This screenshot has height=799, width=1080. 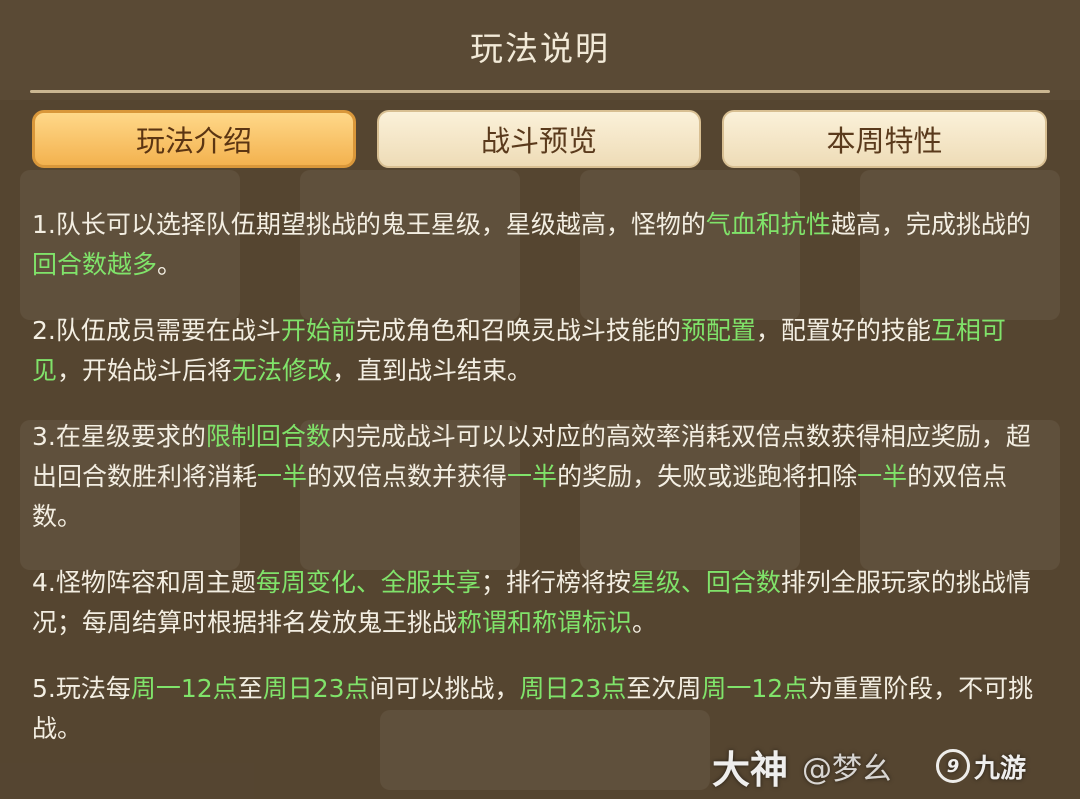 I want to click on tab-weekly-features: 本周特性, so click(x=884, y=139).